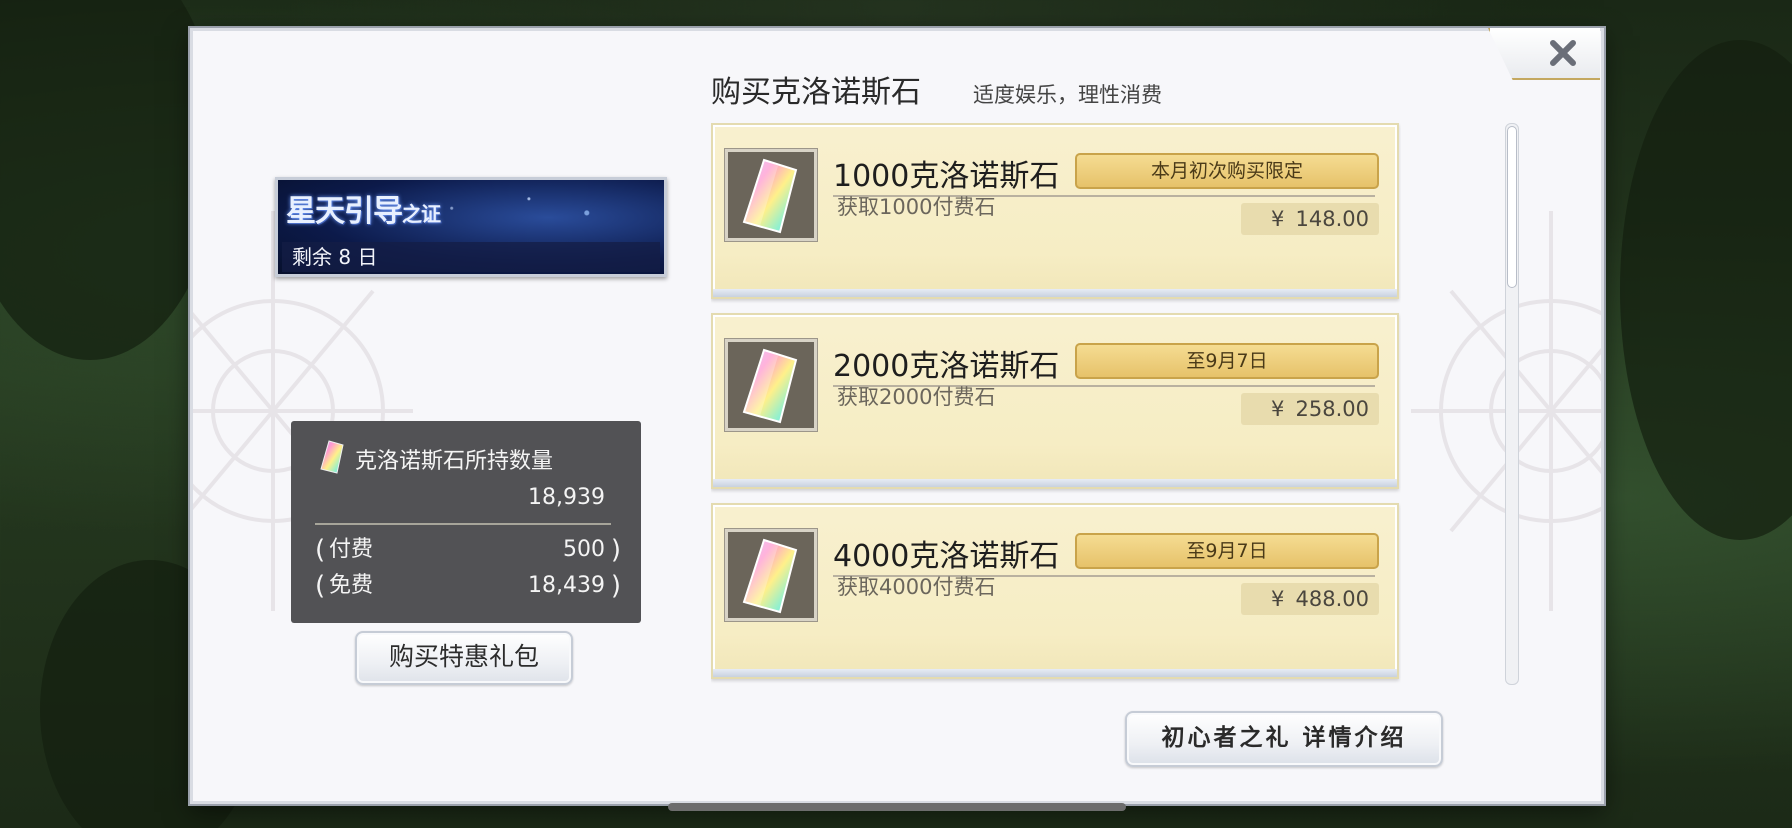 The height and width of the screenshot is (828, 1792). Describe the element at coordinates (1512, 404) in the screenshot. I see `product-list-scrollbar` at that location.